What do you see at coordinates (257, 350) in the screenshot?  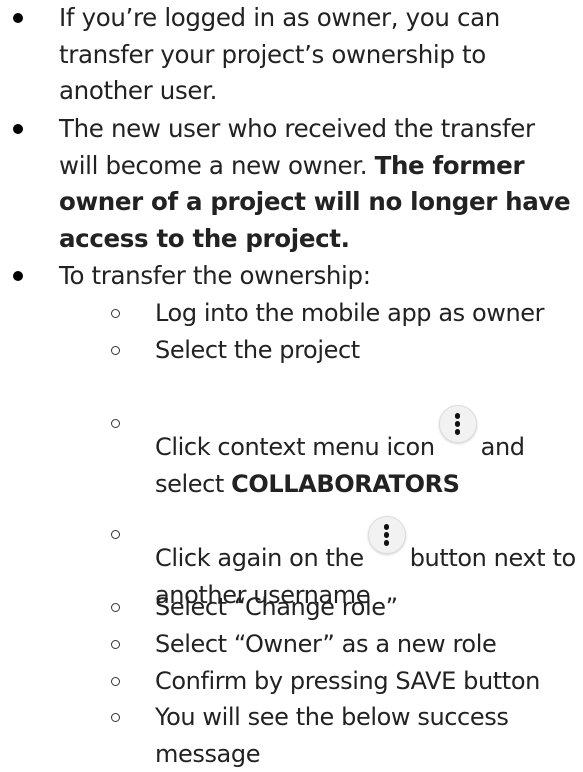 I see `step-text: Select the project` at bounding box center [257, 350].